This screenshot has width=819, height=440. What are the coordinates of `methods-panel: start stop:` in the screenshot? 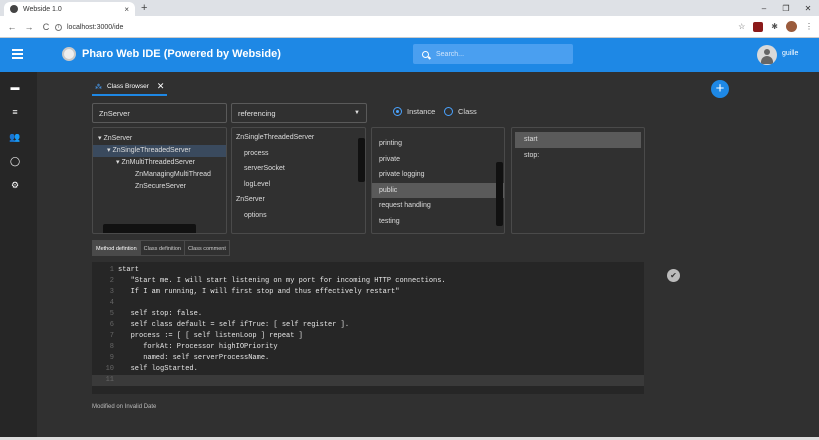 It's located at (578, 180).